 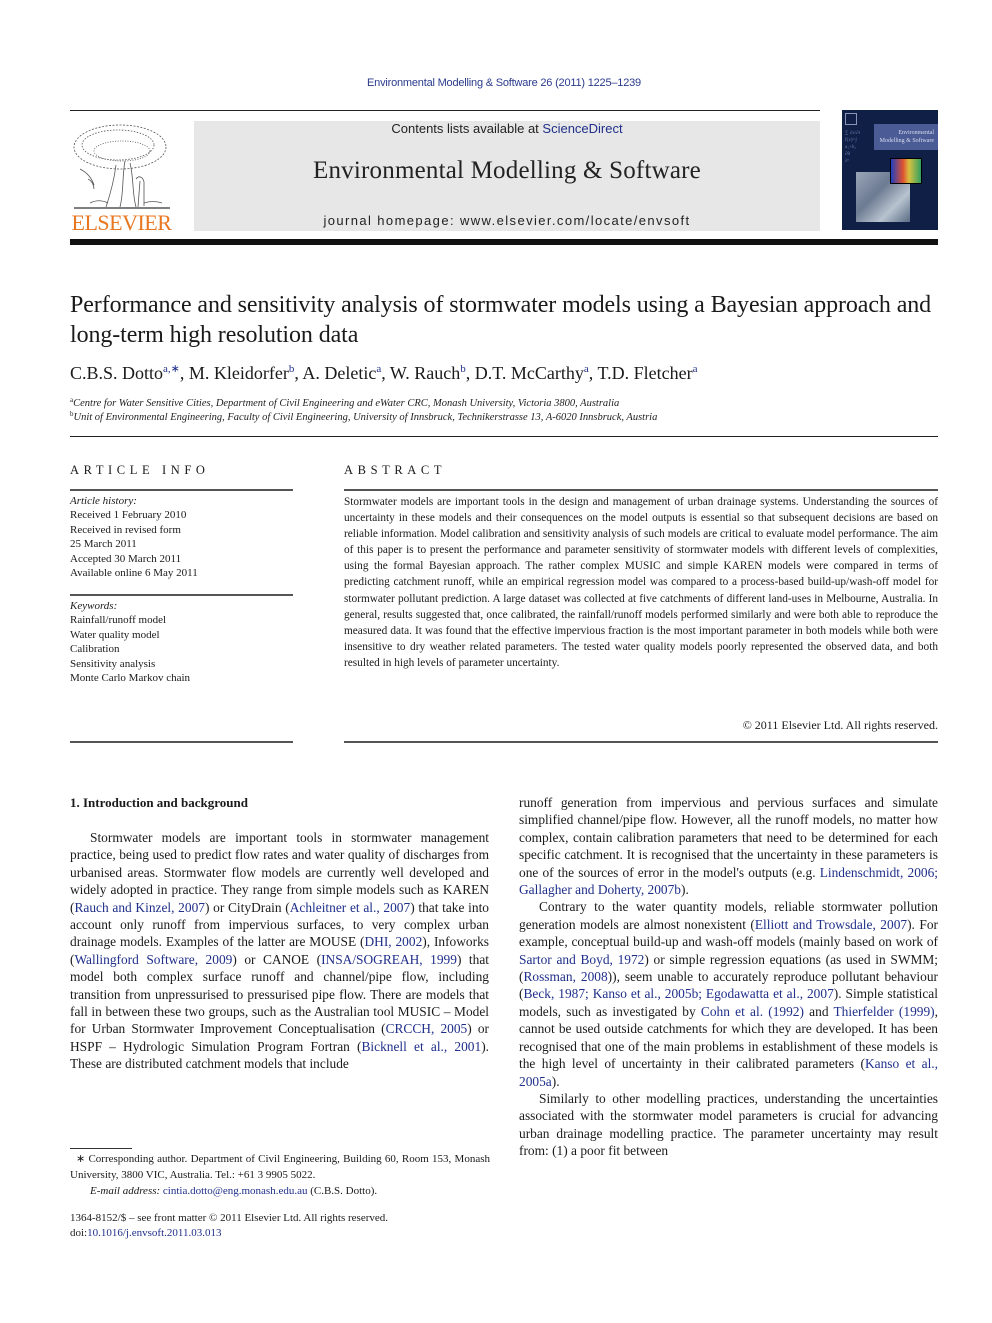 What do you see at coordinates (341, 373) in the screenshot?
I see `author: A. Deletica` at bounding box center [341, 373].